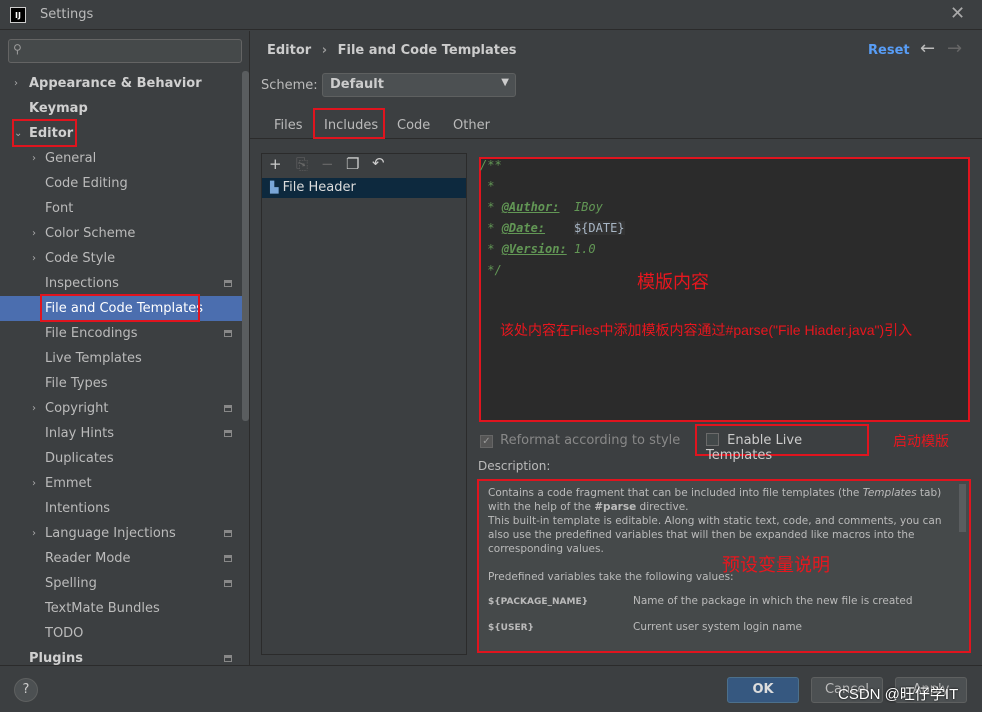 This screenshot has height=712, width=982. I want to click on help-button: ?, so click(26, 690).